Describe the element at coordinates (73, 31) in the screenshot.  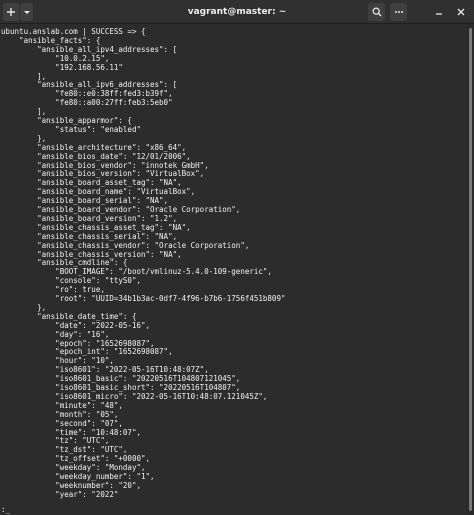
I see `terminal-line: ubuntu.anslab.com | SUCCESS => {` at that location.